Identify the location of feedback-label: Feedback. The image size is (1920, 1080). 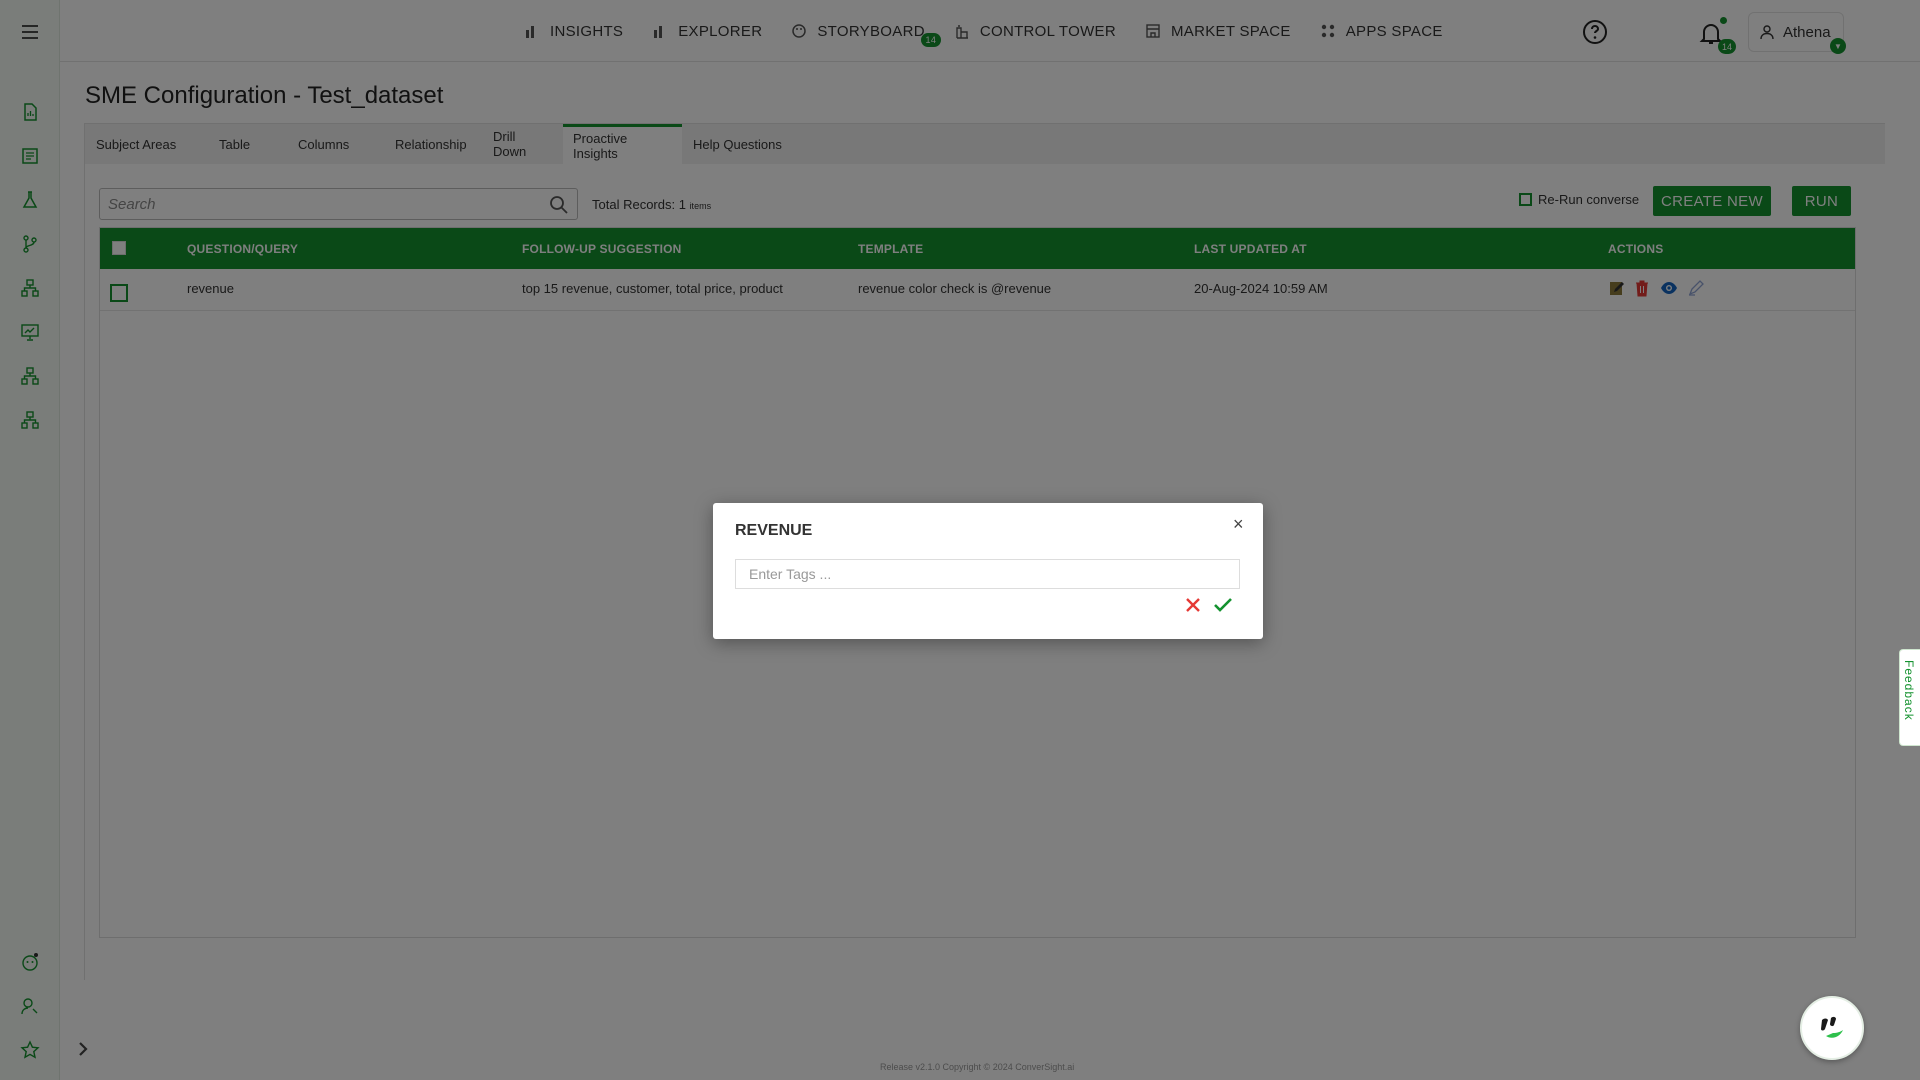
(1909, 690).